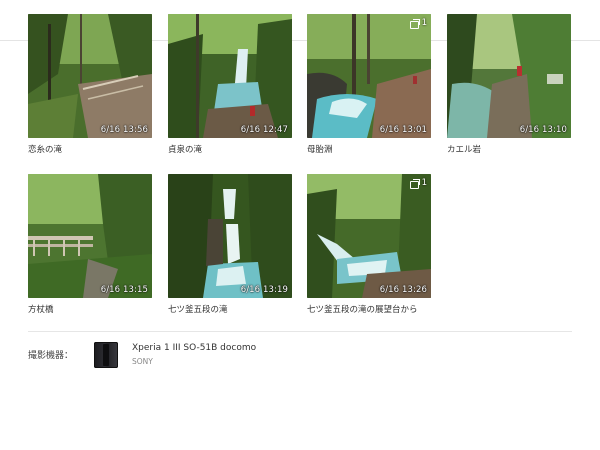 This screenshot has width=600, height=450. I want to click on camera-device-info: 撮影機器： Xperia 1 III SO-51B docomo SONY, so click(142, 357).